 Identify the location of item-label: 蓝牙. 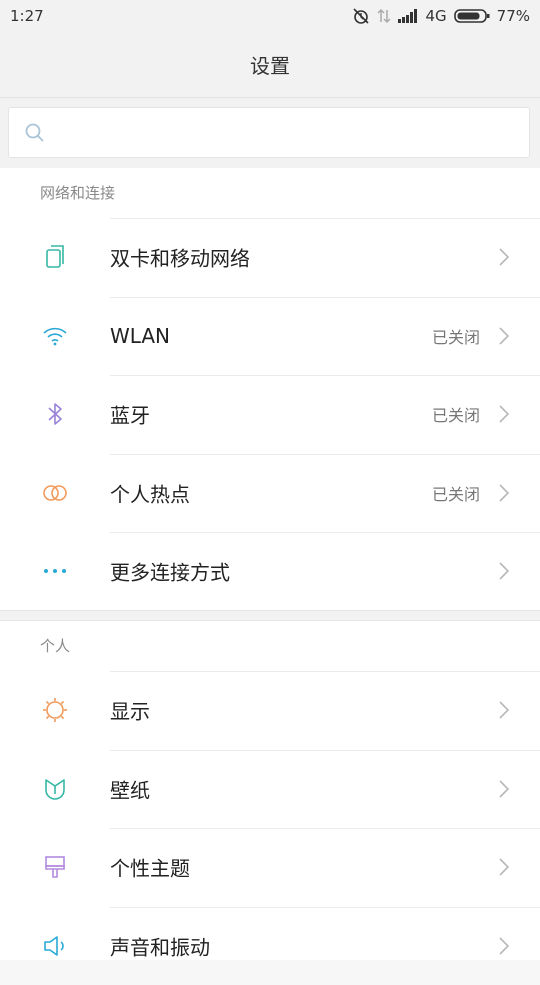
(130, 414).